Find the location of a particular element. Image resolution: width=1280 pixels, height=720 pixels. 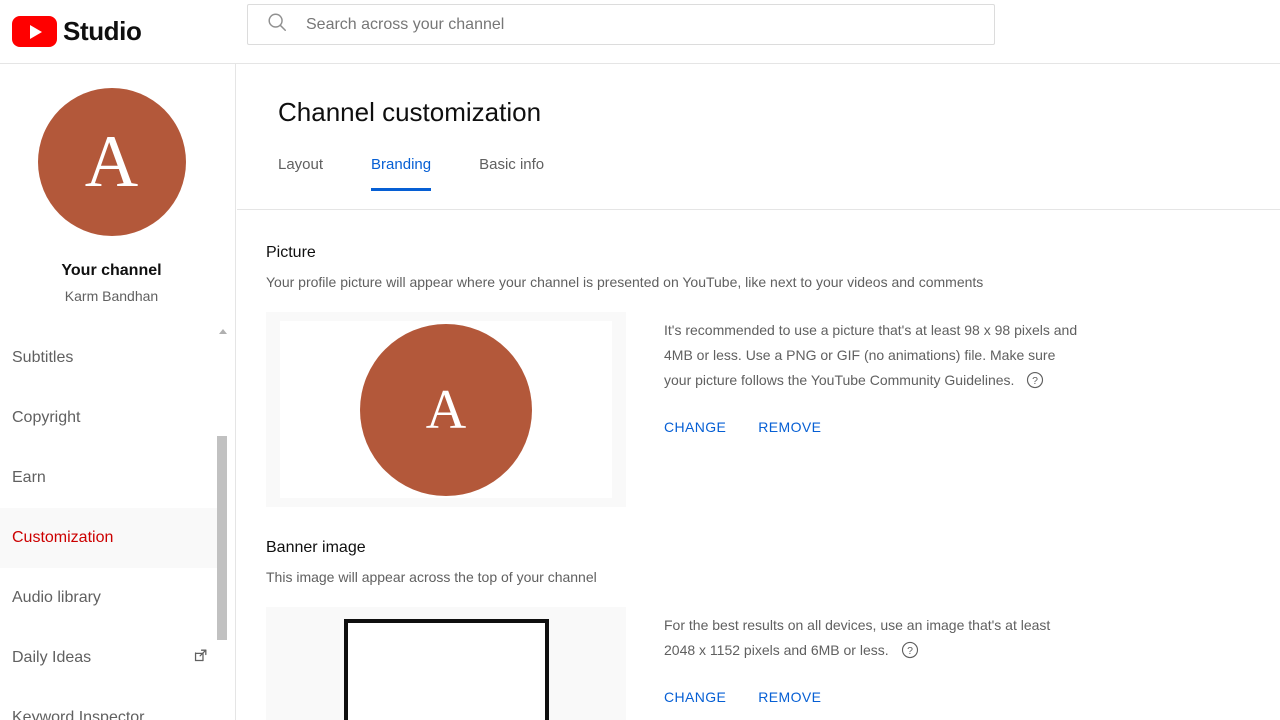

picture-actions: Change Remove is located at coordinates (874, 427).